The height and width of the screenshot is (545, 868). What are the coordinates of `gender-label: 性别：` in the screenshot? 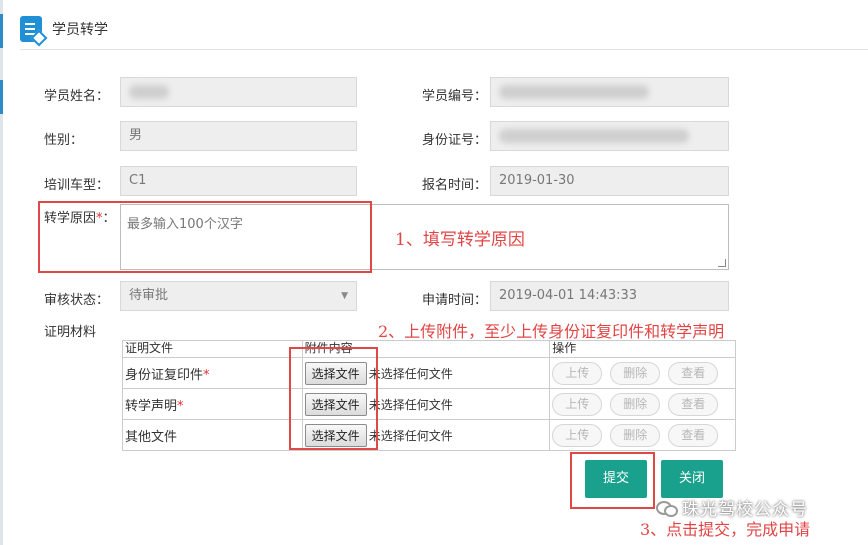 It's located at (64, 140).